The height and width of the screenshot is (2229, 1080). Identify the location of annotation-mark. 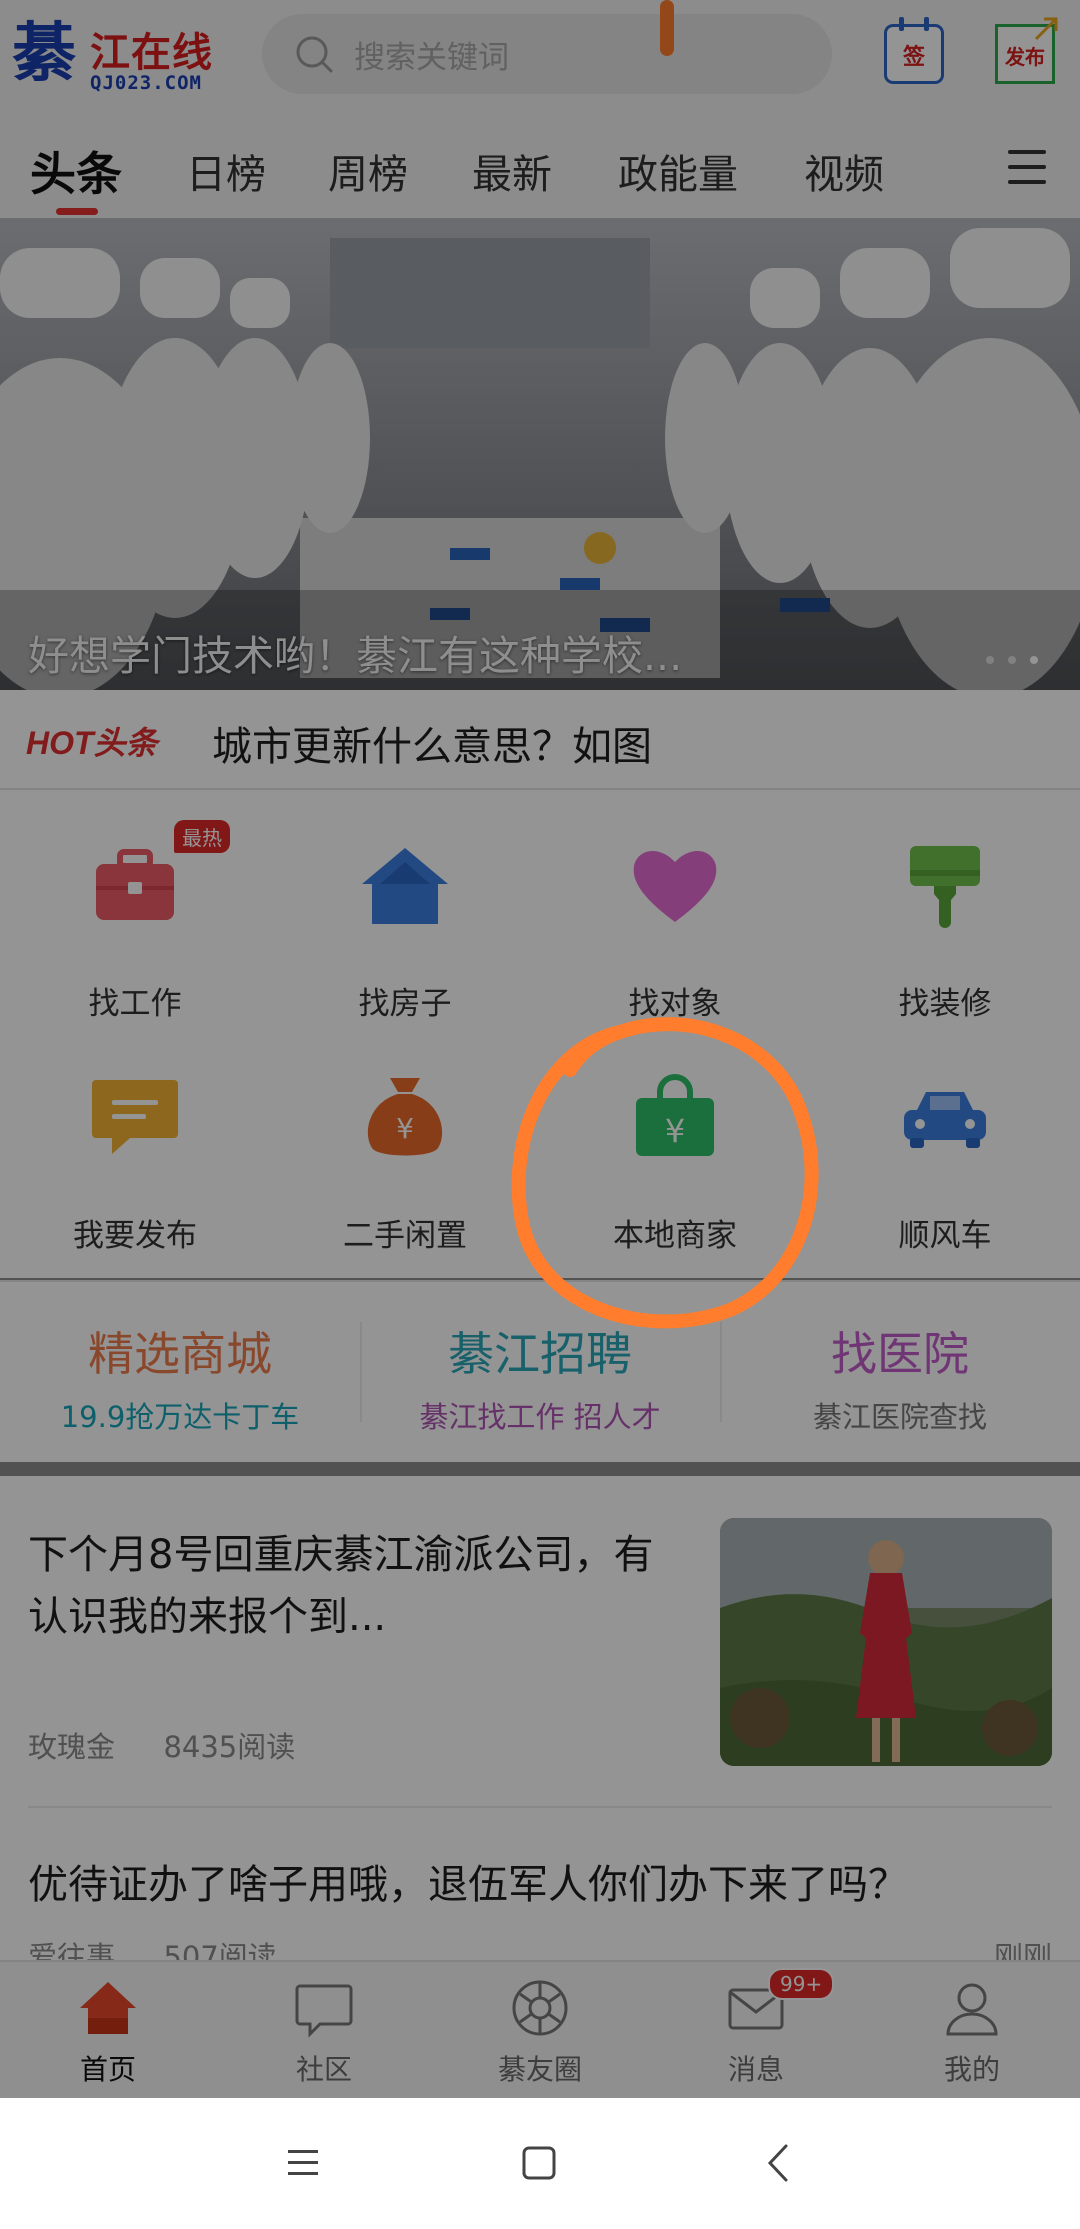
(667, 28).